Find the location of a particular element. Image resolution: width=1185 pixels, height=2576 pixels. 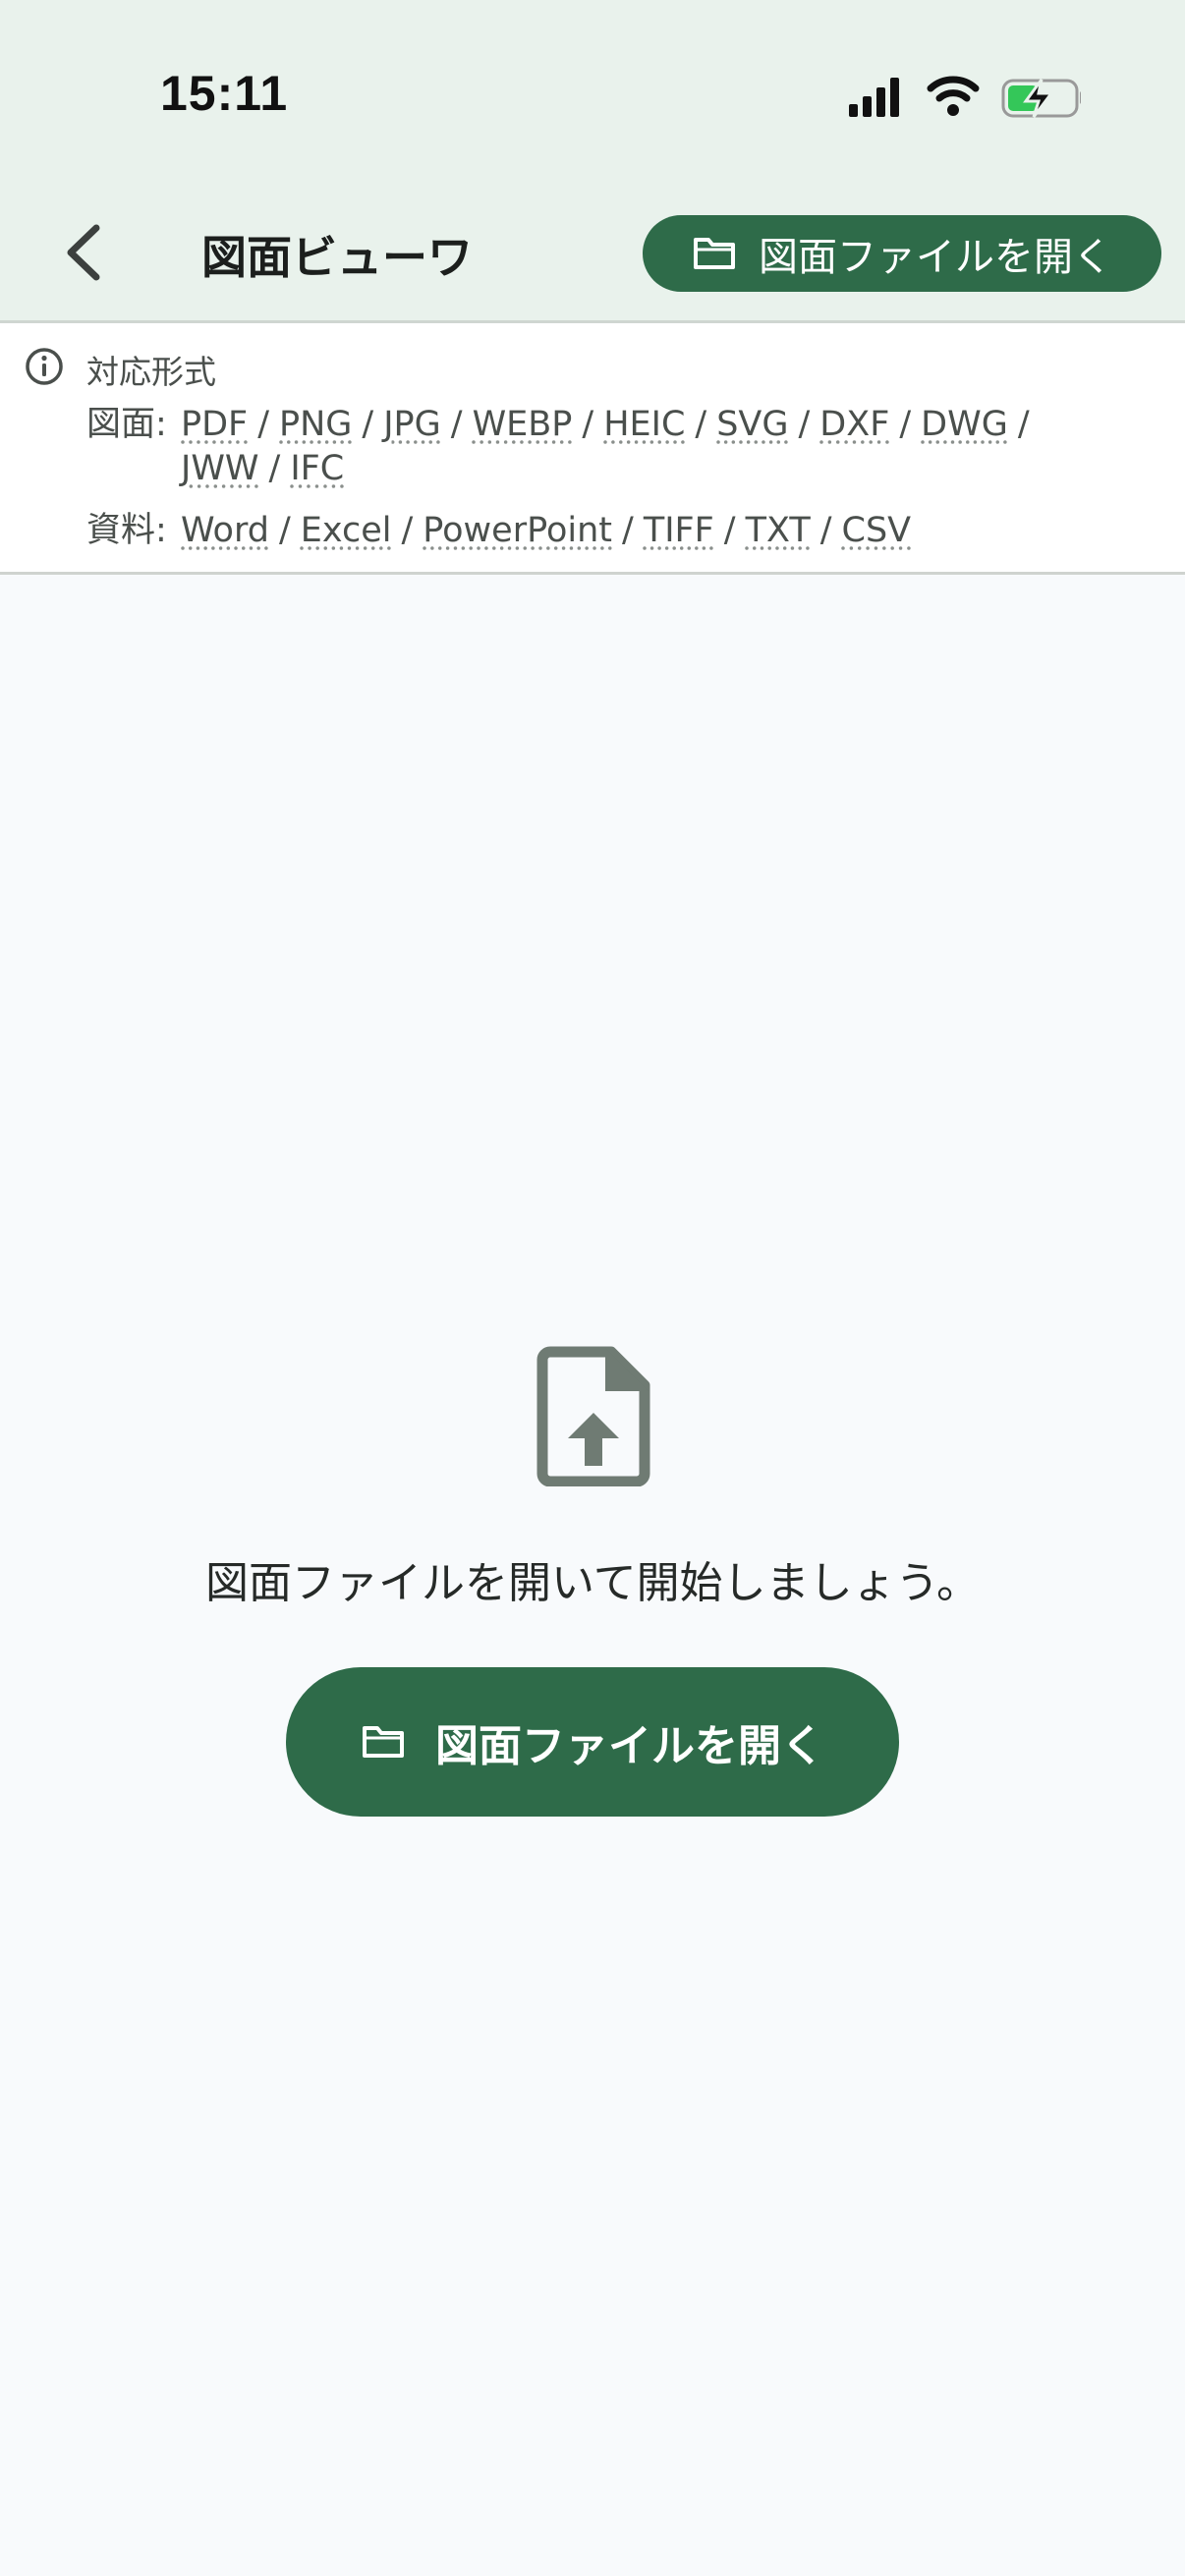

top-app-bar: 15:11 図面ビューワ 図面ファイルを開く is located at coordinates (592, 161).